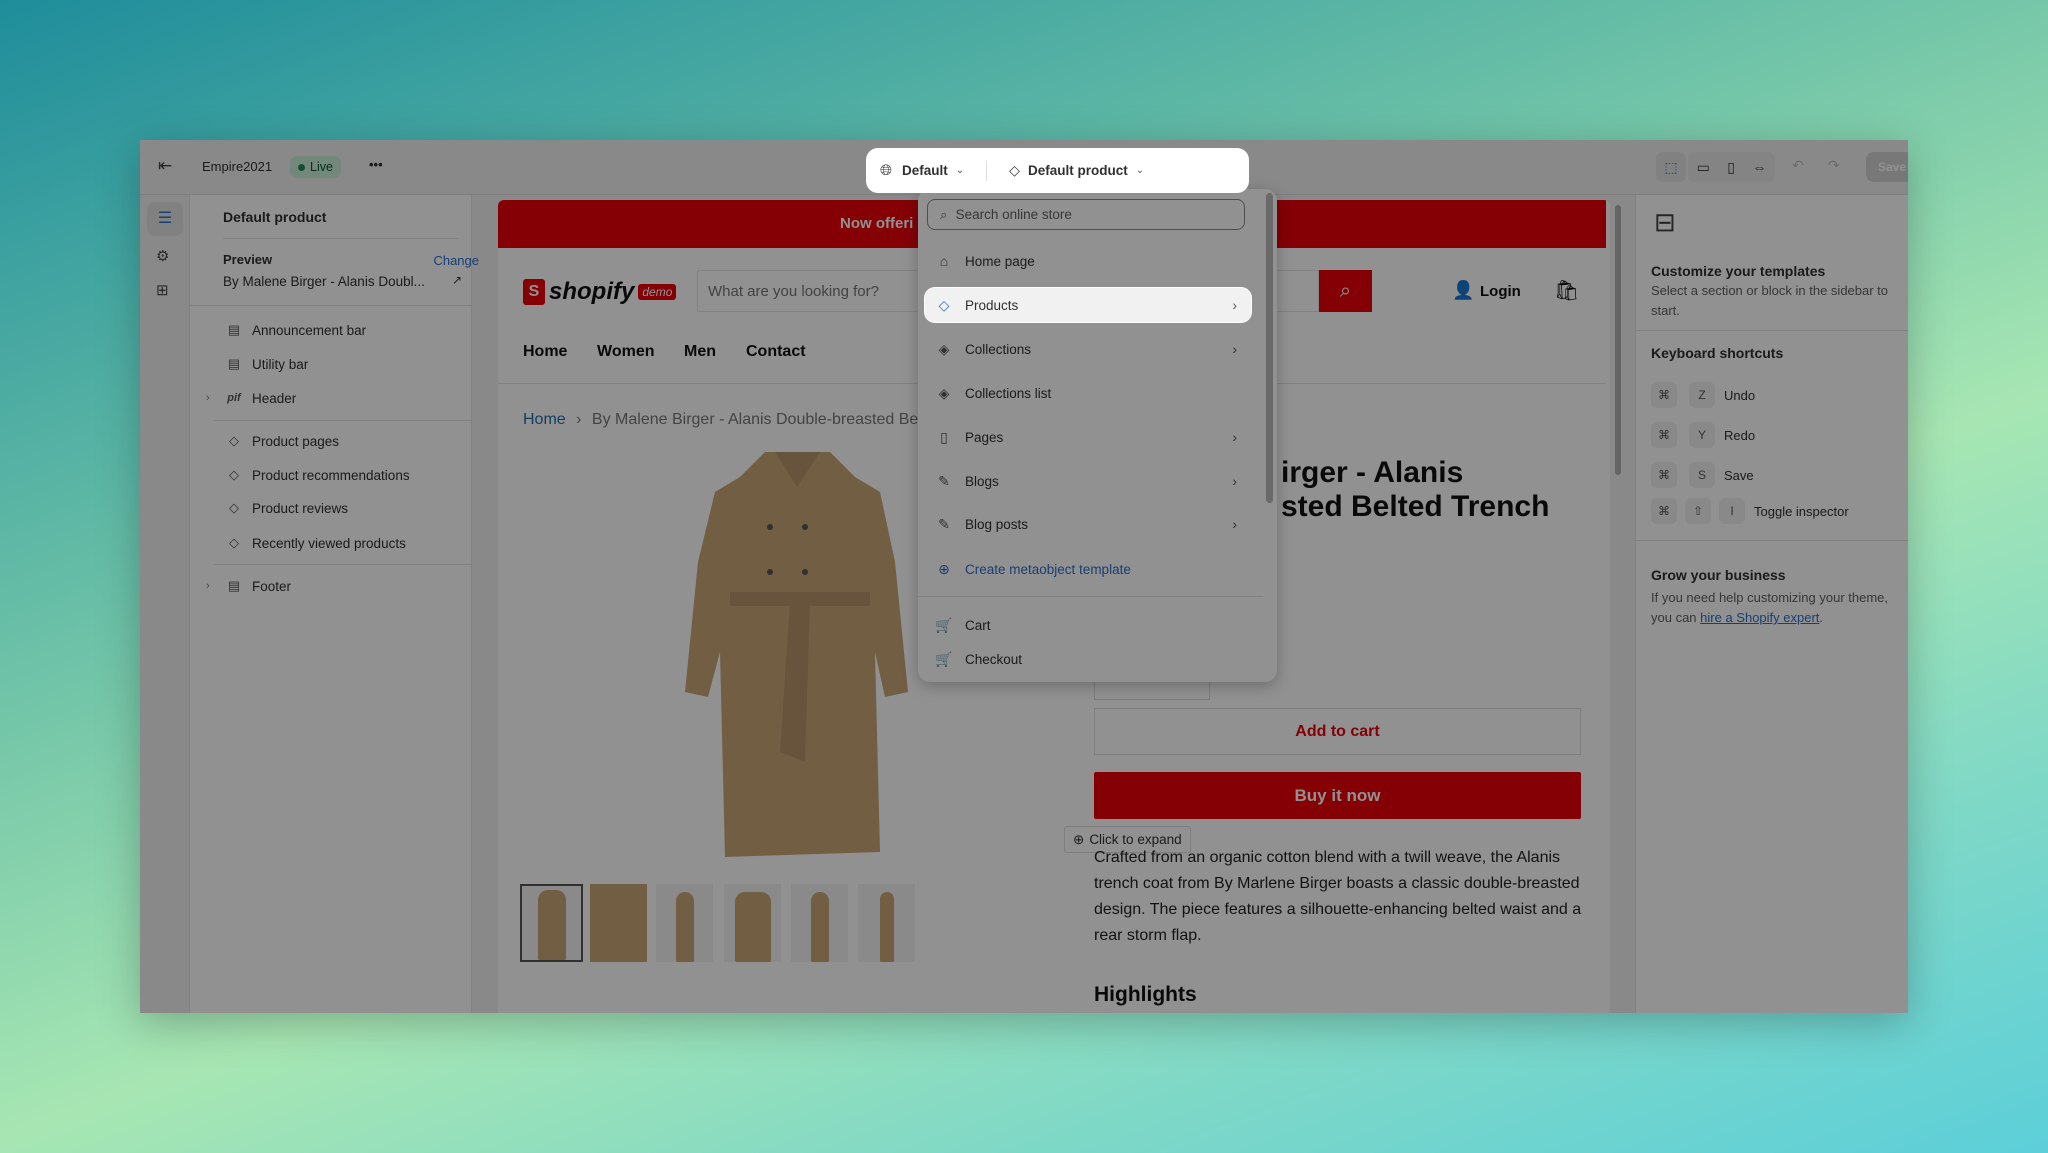 Image resolution: width=2048 pixels, height=1153 pixels. Describe the element at coordinates (925, 170) in the screenshot. I see `theme-select: Default` at that location.